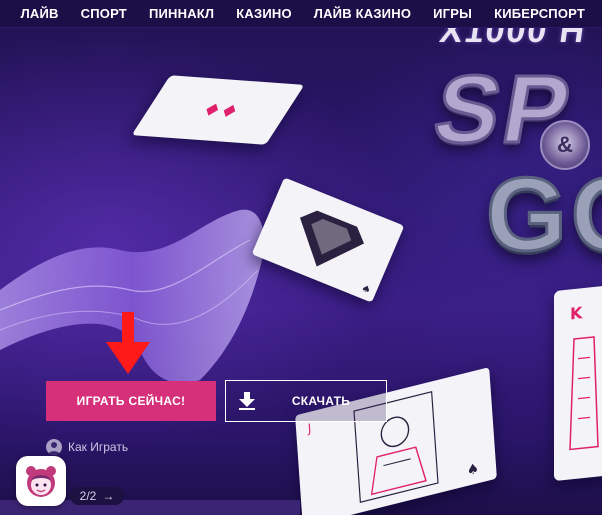 This screenshot has height=515, width=602. I want to click on playing-card-king-hearts: K, so click(578, 383).